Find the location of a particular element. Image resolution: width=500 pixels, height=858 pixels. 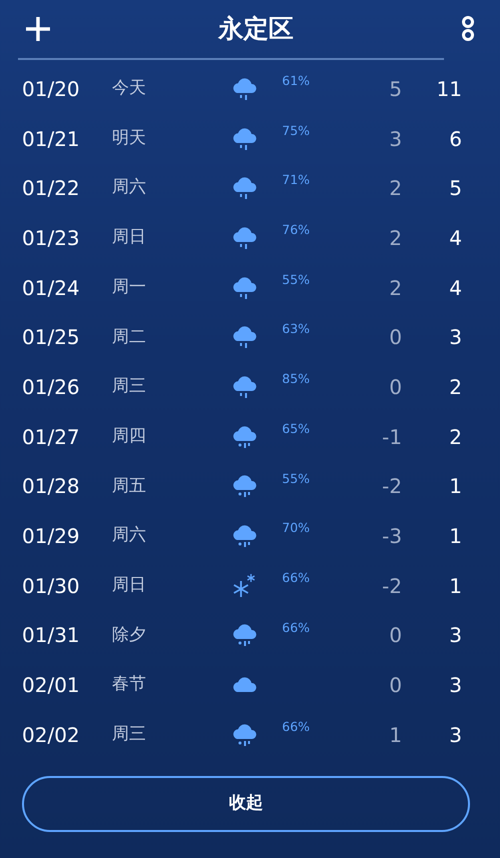

weekday-text: 周五 is located at coordinates (129, 486).